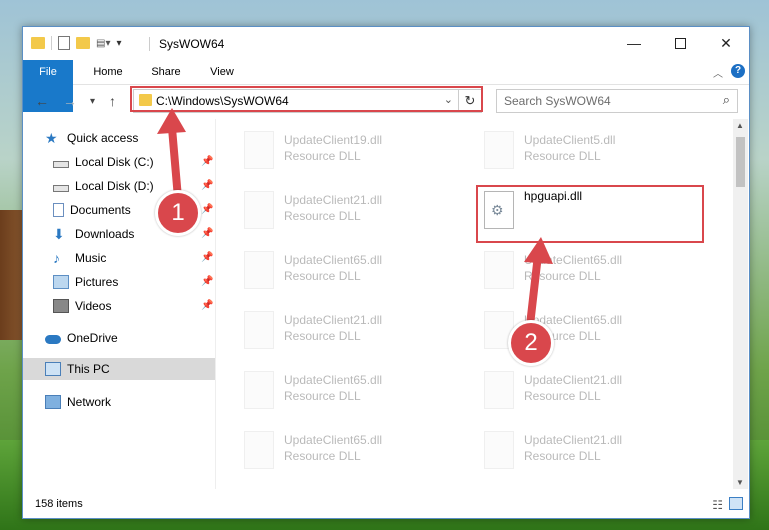  I want to click on callout-2: 2, so click(531, 343).